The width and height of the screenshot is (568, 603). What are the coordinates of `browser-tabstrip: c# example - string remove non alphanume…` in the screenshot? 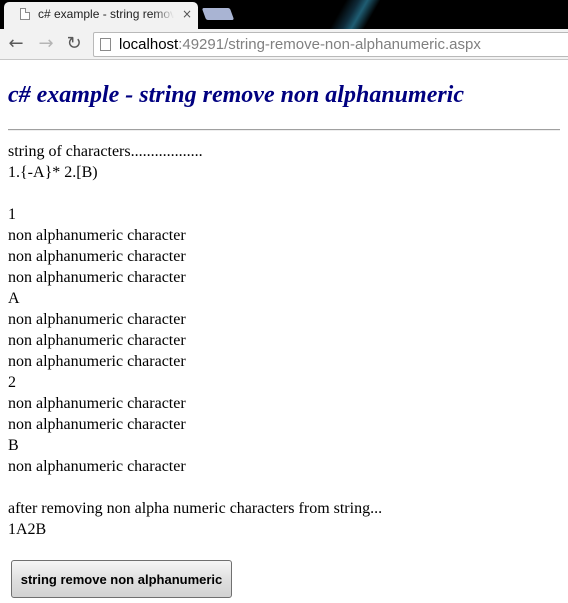 It's located at (284, 14).